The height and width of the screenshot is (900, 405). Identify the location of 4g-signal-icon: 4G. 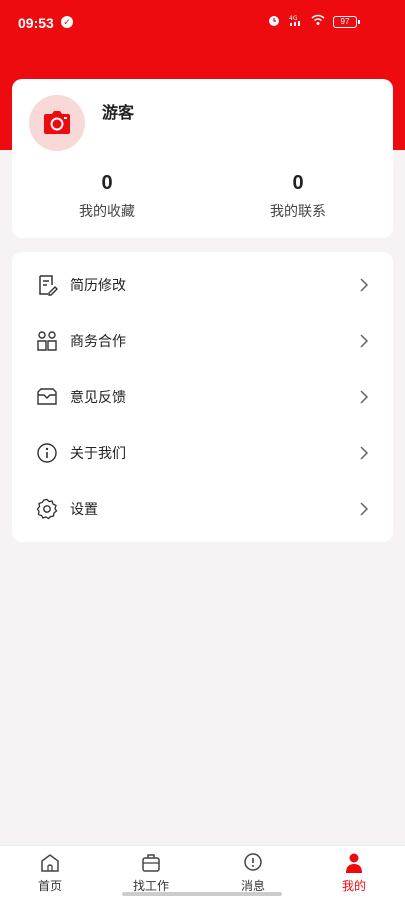
(294, 20).